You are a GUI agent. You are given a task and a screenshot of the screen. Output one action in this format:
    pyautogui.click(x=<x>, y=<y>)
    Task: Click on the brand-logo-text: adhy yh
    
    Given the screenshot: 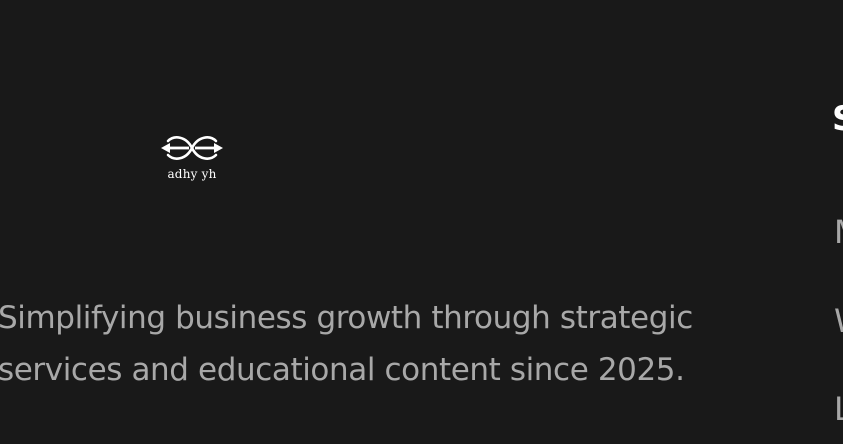 What is the action you would take?
    pyautogui.click(x=192, y=174)
    